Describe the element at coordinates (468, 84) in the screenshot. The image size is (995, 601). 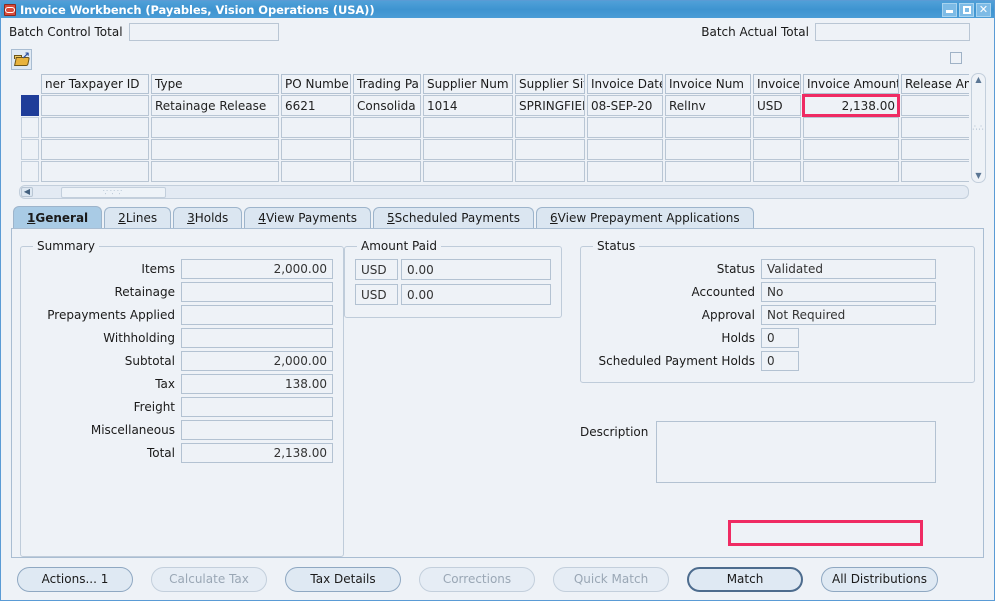
I see `col-header-supplier-num: Supplier Num` at that location.